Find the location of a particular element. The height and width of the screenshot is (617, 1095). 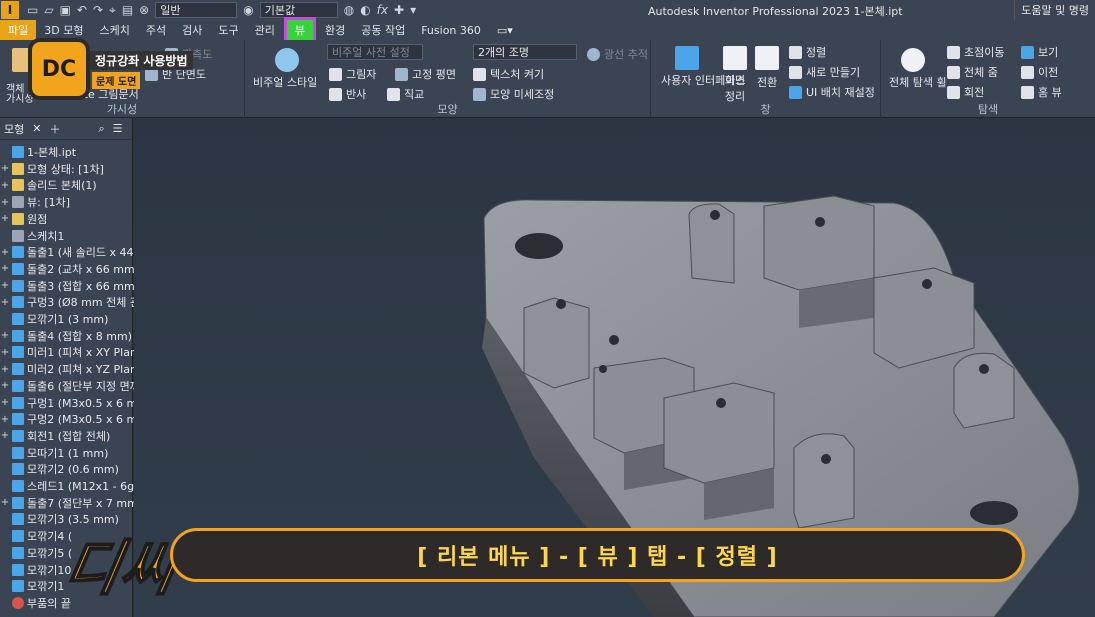

customize-icon: ▾ is located at coordinates (413, 10).